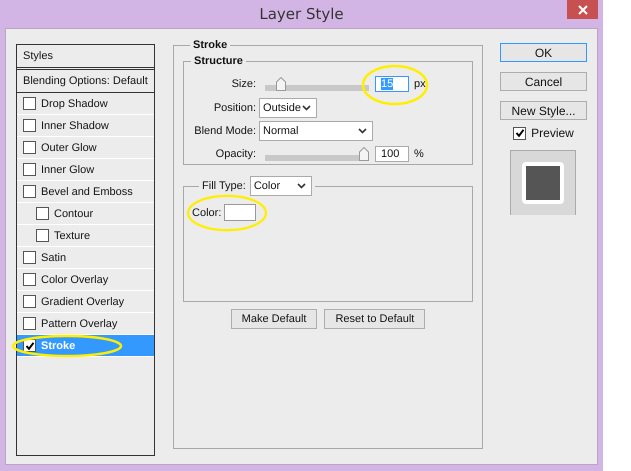 Image resolution: width=631 pixels, height=471 pixels. I want to click on style-label: Satin, so click(53, 258).